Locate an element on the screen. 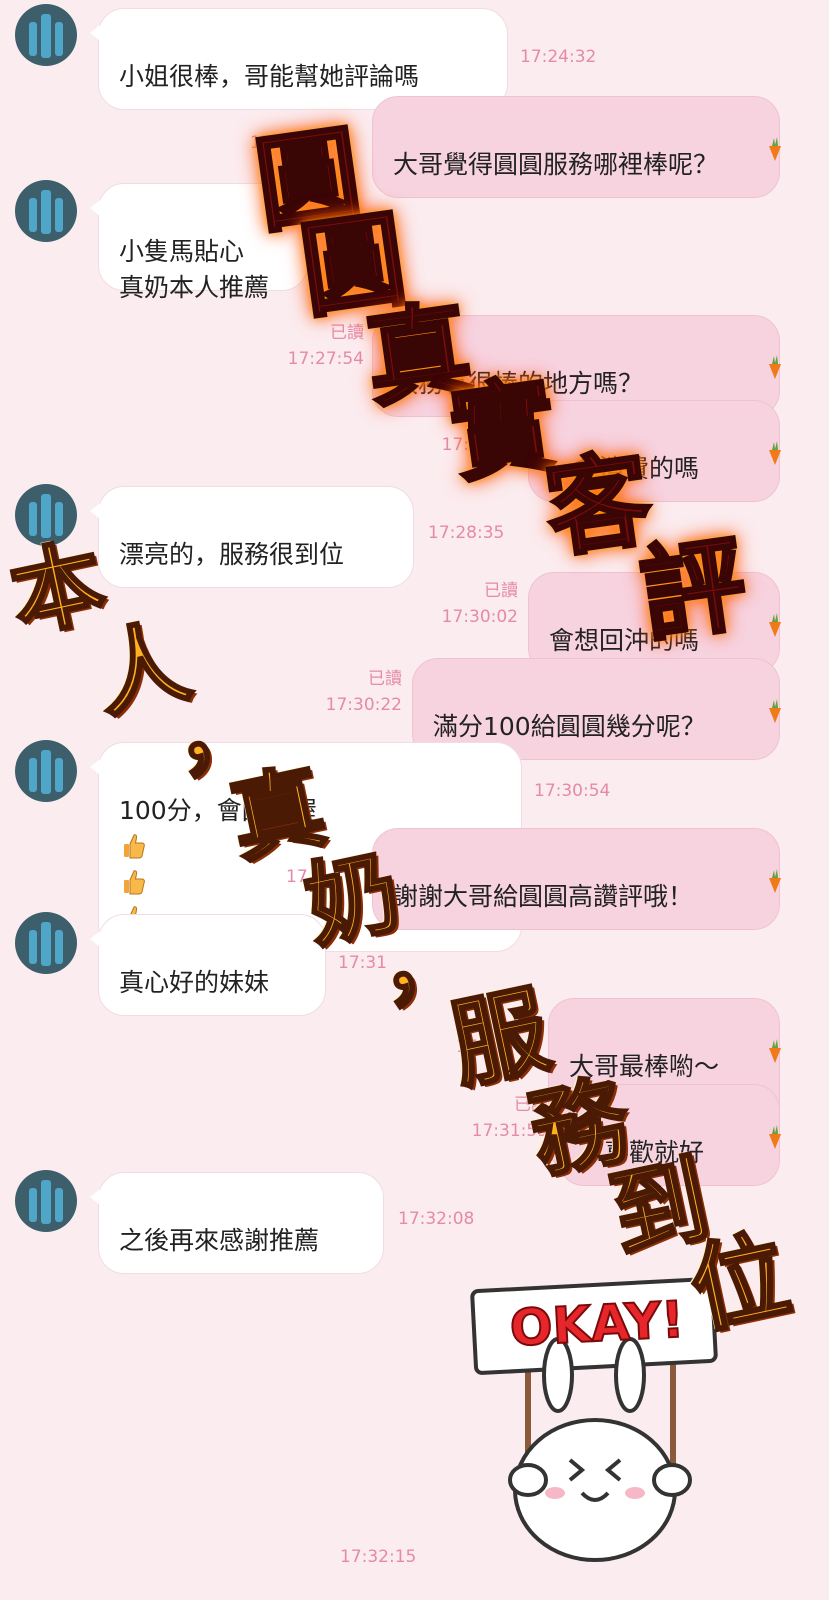  message-text: 服務有很棒的地方嗎？ is located at coordinates (518, 383).